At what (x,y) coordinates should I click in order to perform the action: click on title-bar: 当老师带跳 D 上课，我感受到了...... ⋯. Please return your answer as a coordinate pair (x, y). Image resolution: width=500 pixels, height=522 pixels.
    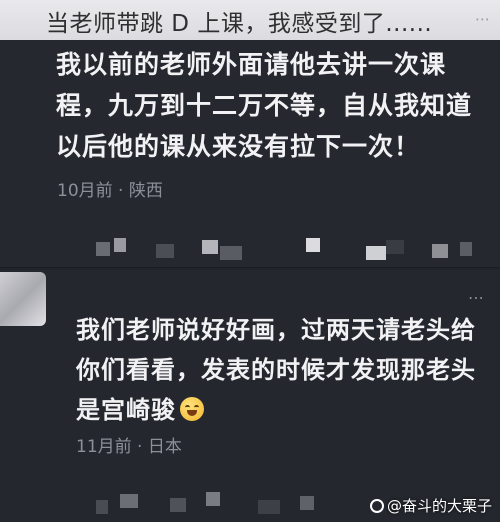
    Looking at the image, I should click on (250, 20).